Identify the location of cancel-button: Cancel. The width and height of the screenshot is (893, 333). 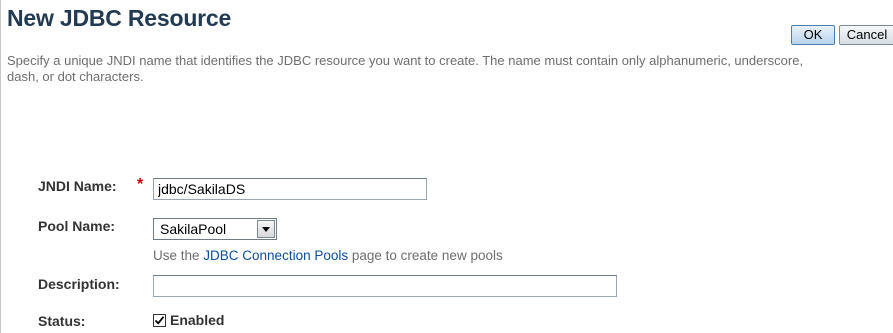
(866, 35).